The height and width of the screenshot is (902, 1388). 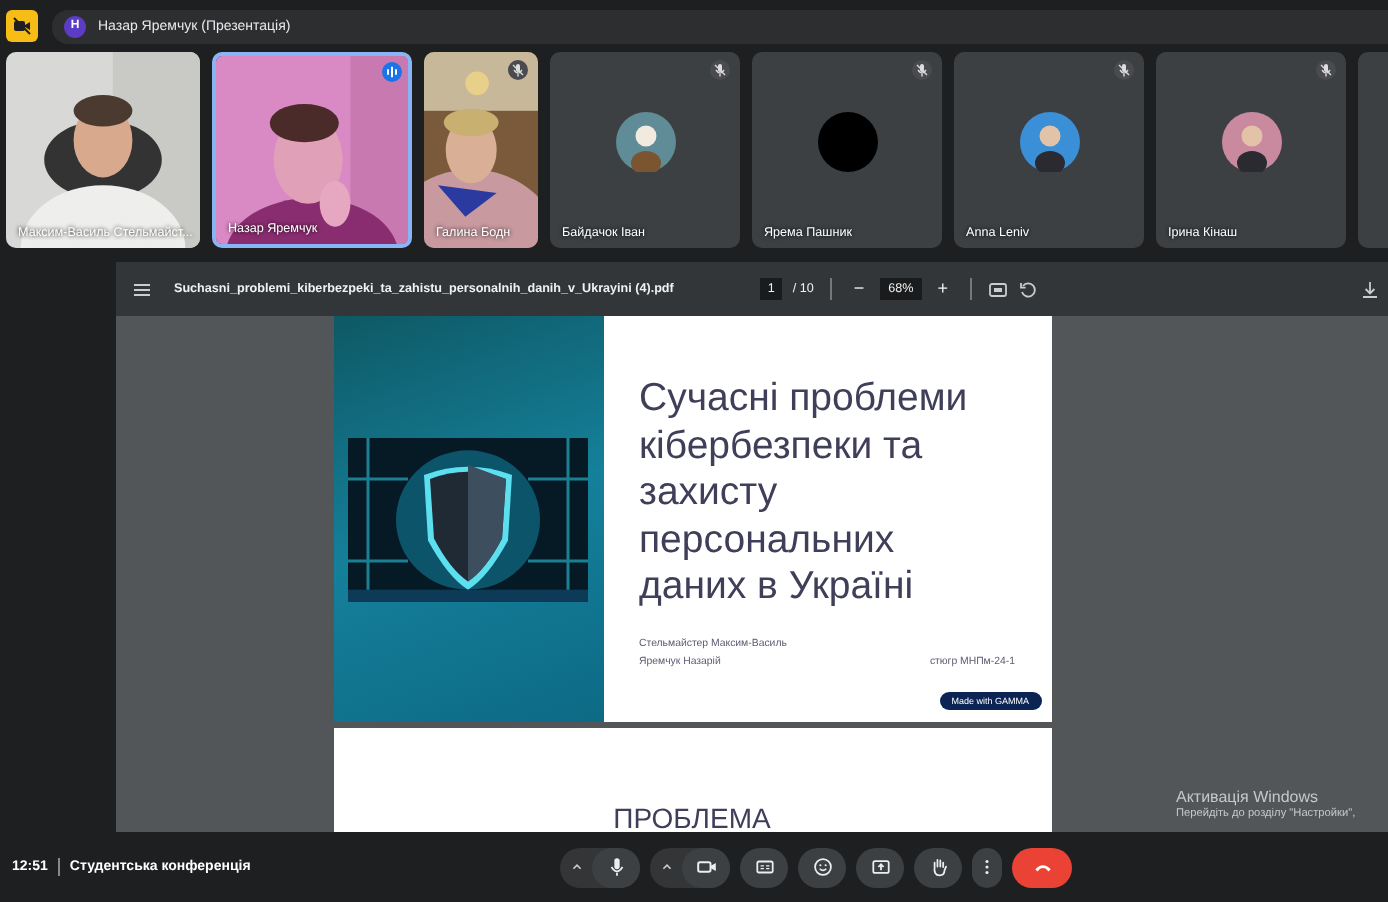 I want to click on speaking-icon, so click(x=392, y=72).